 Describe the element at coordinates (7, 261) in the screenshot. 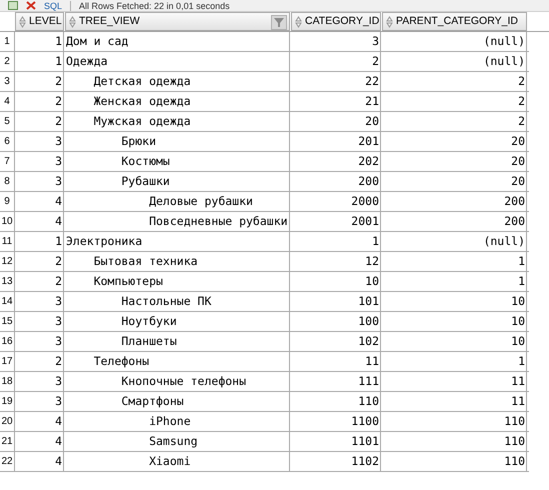

I see `row-number: 12` at that location.